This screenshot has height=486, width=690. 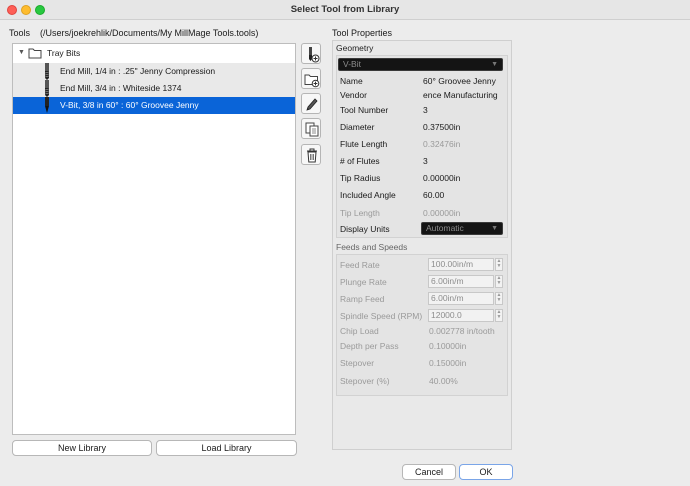 I want to click on tool-number-value: 3, so click(x=425, y=110).